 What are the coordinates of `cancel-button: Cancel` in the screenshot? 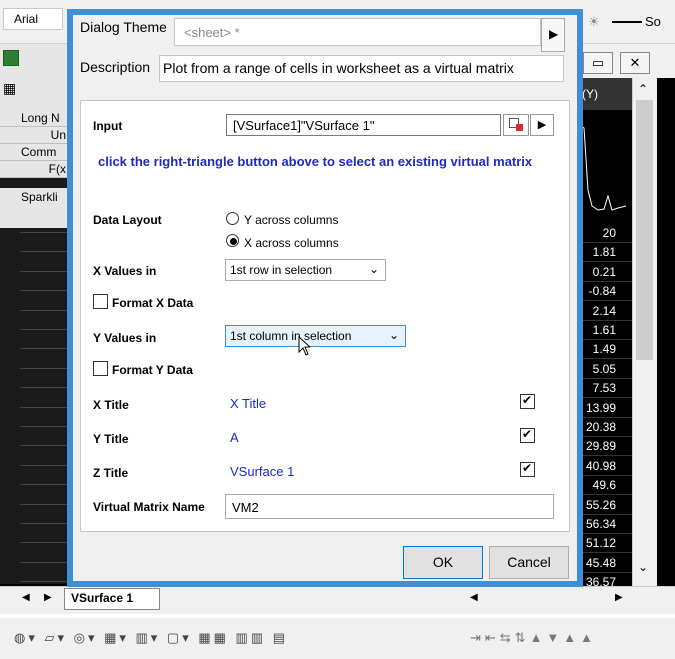 It's located at (529, 562).